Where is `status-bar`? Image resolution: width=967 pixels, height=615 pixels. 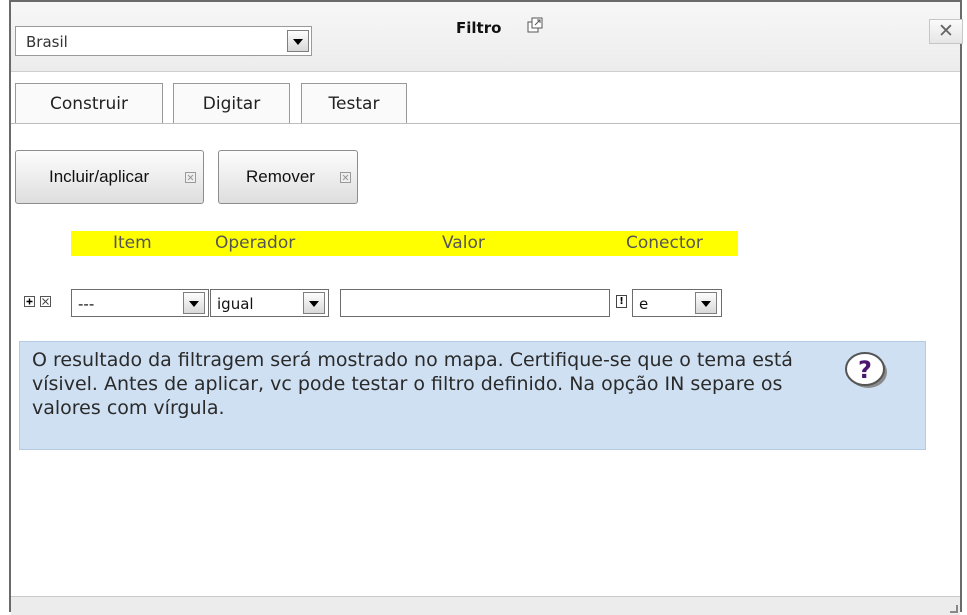 status-bar is located at coordinates (485, 605).